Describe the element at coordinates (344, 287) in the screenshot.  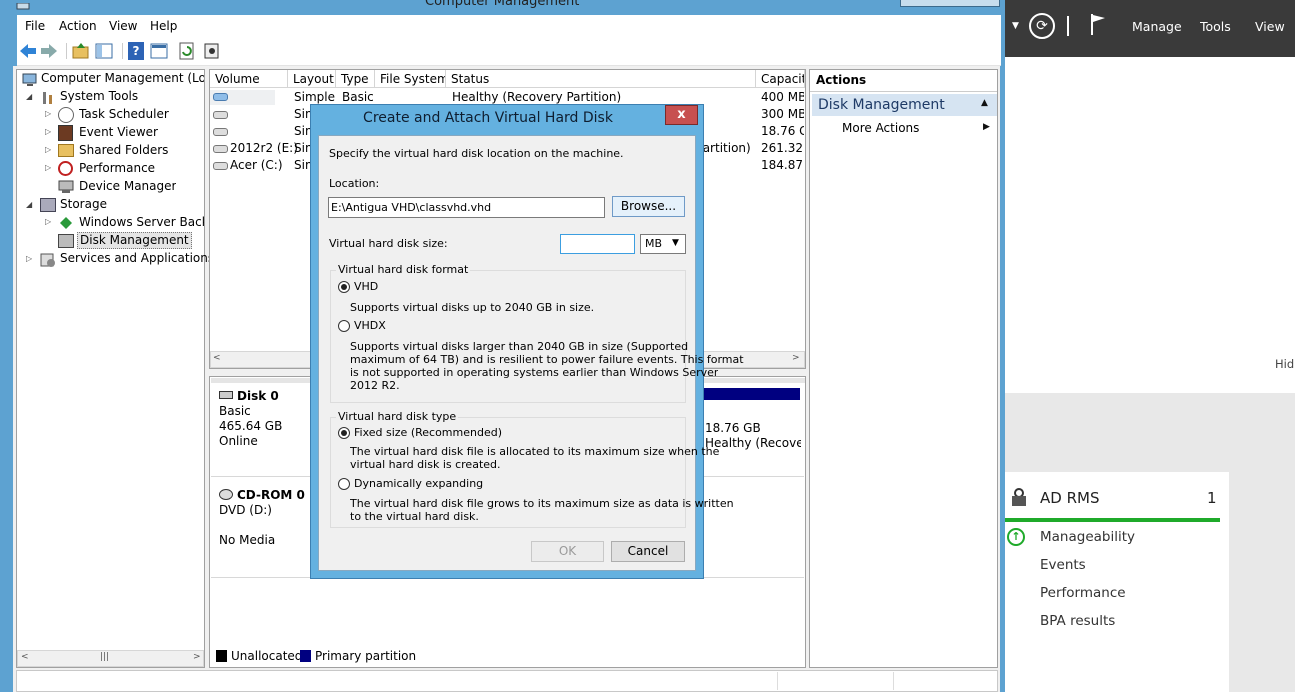
I see `vhd-radio` at that location.